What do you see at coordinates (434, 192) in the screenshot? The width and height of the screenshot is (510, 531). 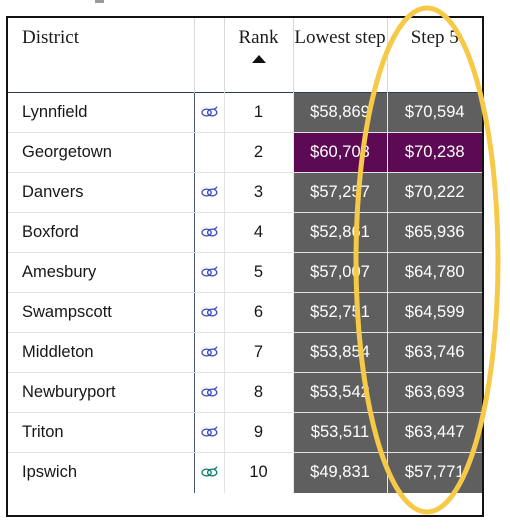 I see `cell-step5: $70,222` at bounding box center [434, 192].